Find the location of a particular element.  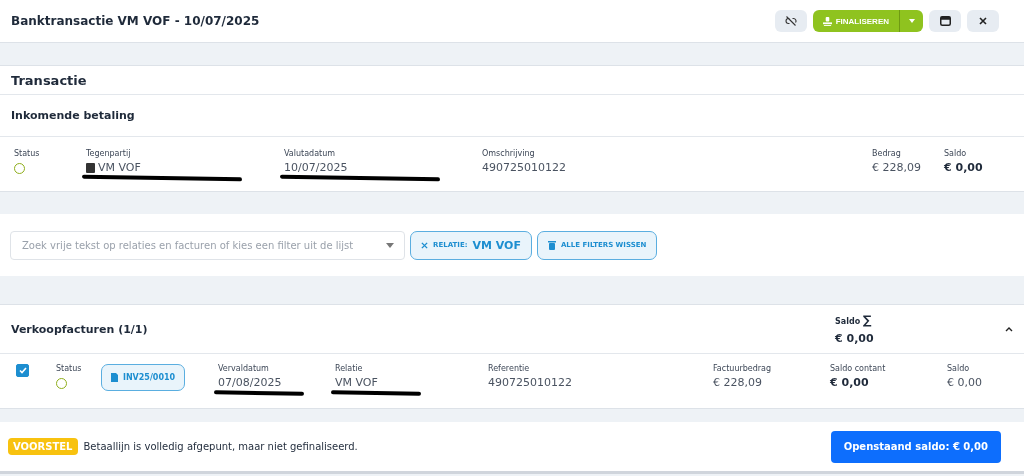

field-label: Referentie is located at coordinates (509, 368).